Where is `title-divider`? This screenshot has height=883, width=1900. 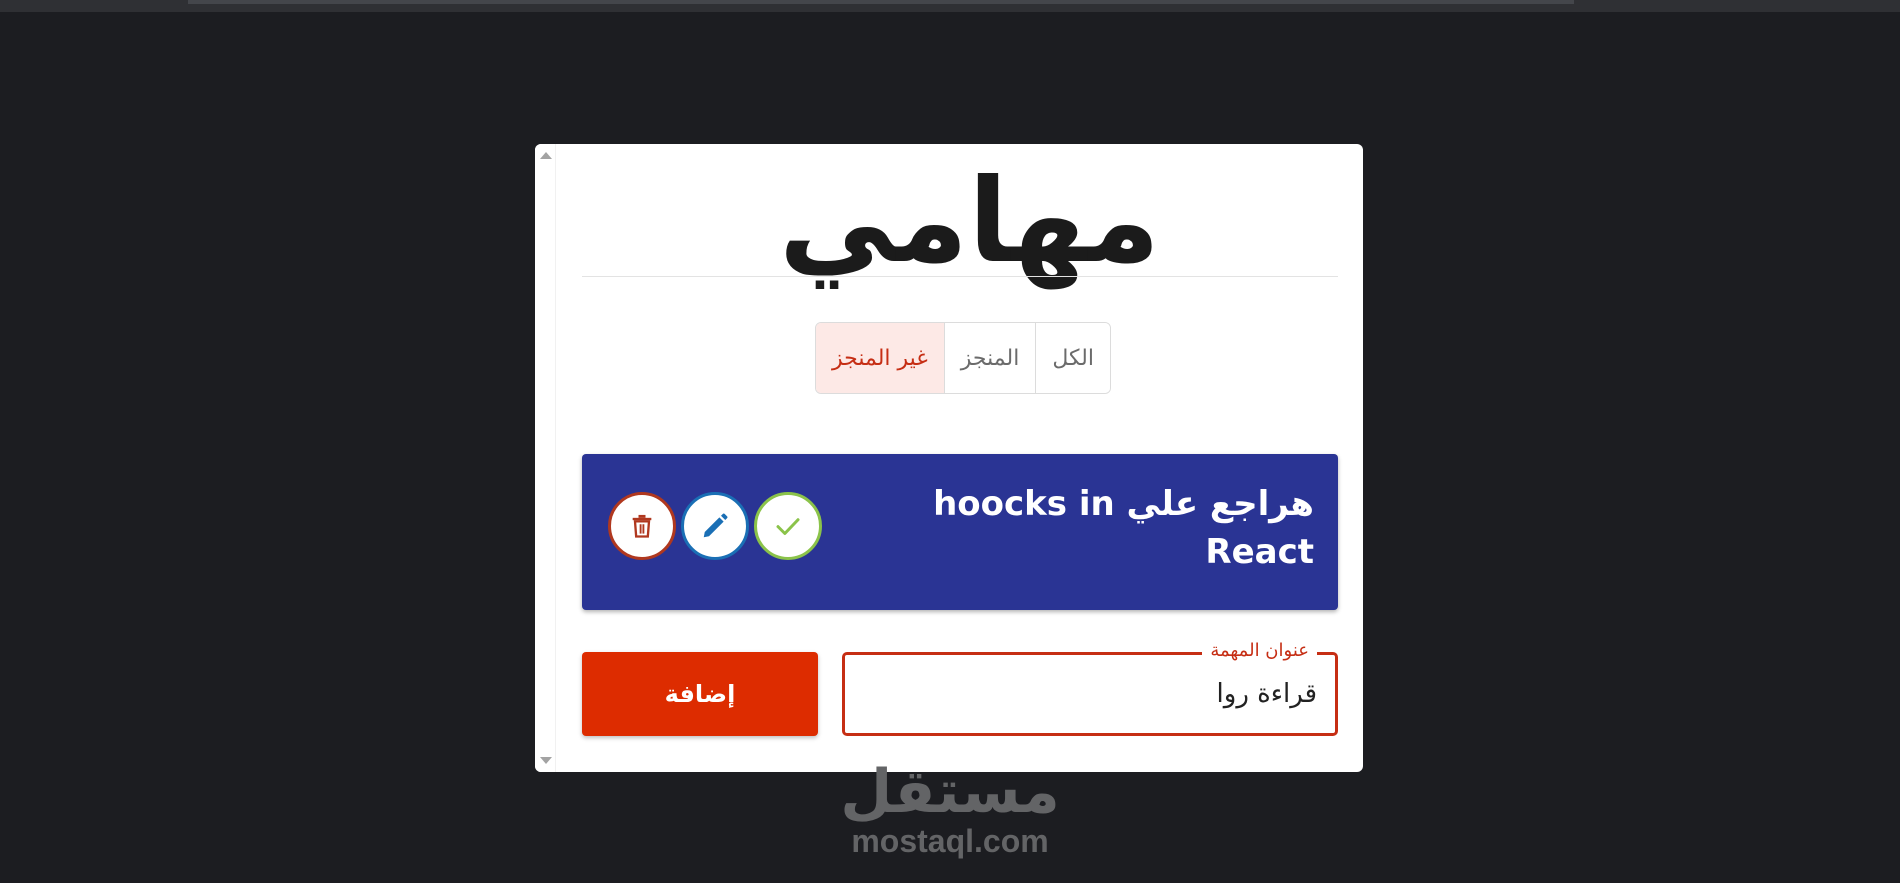
title-divider is located at coordinates (960, 276).